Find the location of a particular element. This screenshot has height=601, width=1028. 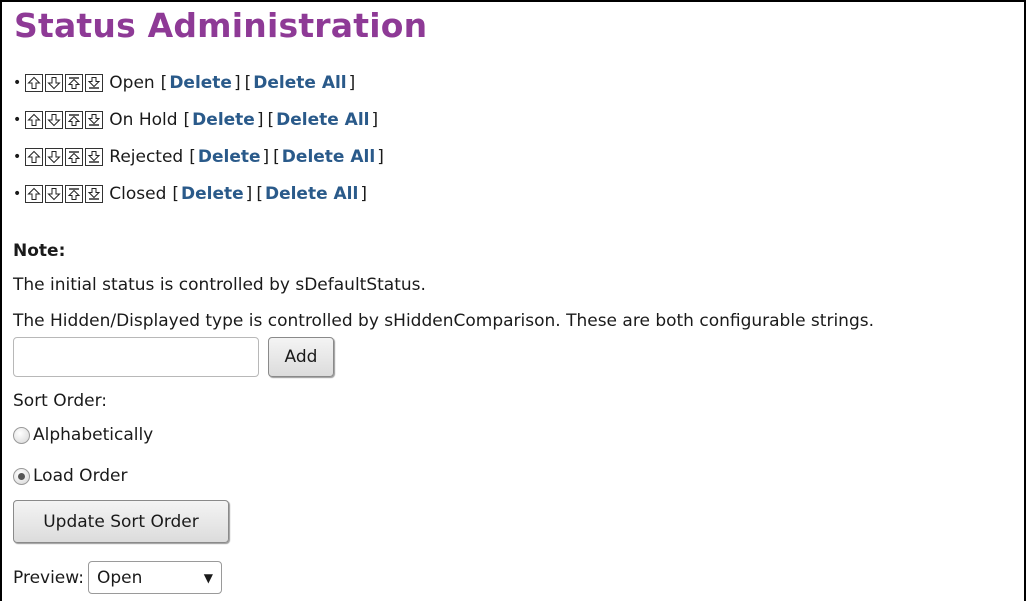

radio-alphabetically is located at coordinates (21, 435).